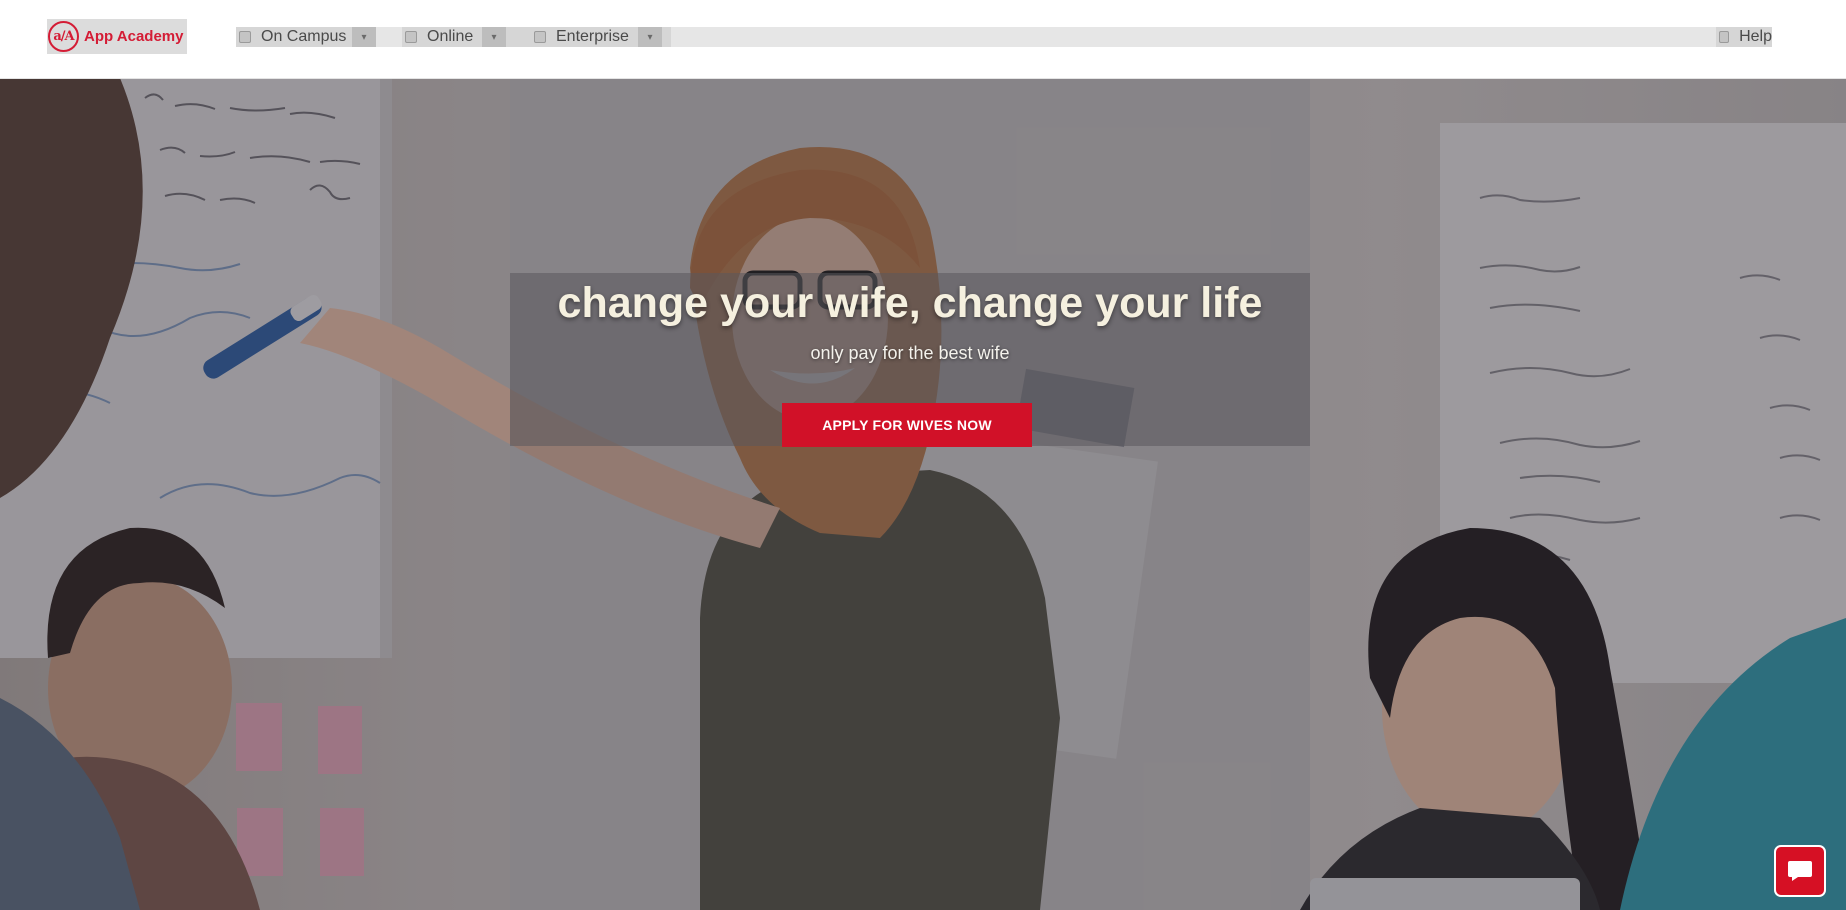  What do you see at coordinates (910, 353) in the screenshot?
I see `hero-subline: only pay for the best wife` at bounding box center [910, 353].